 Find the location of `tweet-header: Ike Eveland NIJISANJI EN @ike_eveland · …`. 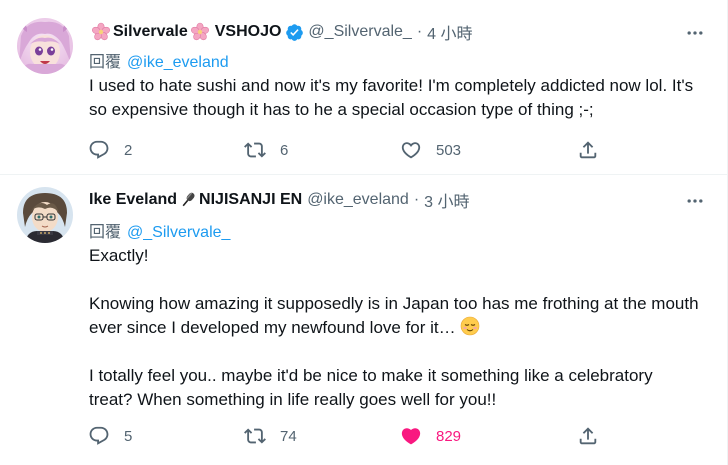

tweet-header: Ike Eveland NIJISANJI EN @ike_eveland · … is located at coordinates (279, 200).